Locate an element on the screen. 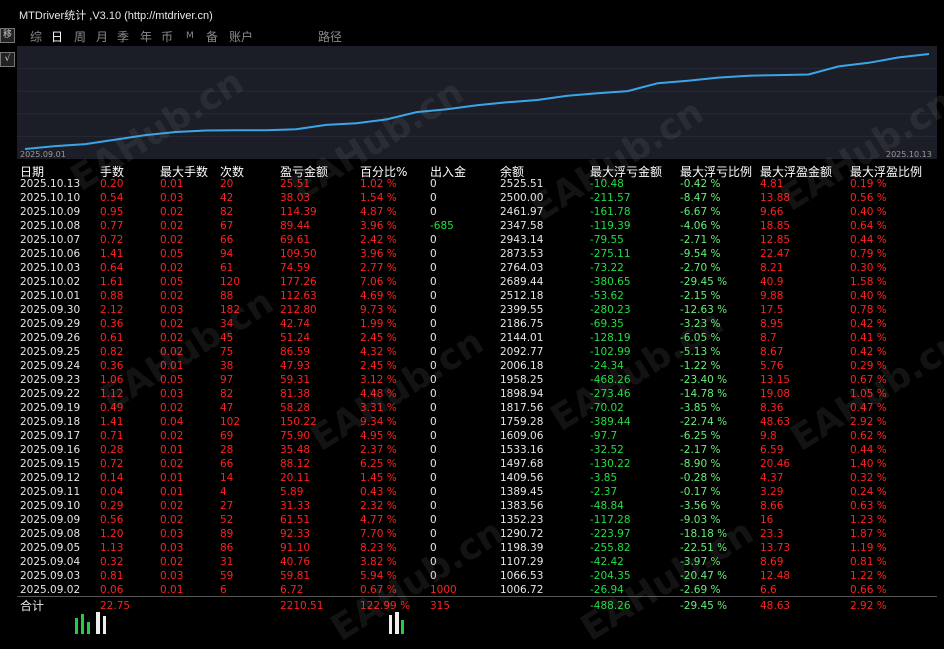 The height and width of the screenshot is (649, 944). cell-trades: 6 is located at coordinates (223, 590).